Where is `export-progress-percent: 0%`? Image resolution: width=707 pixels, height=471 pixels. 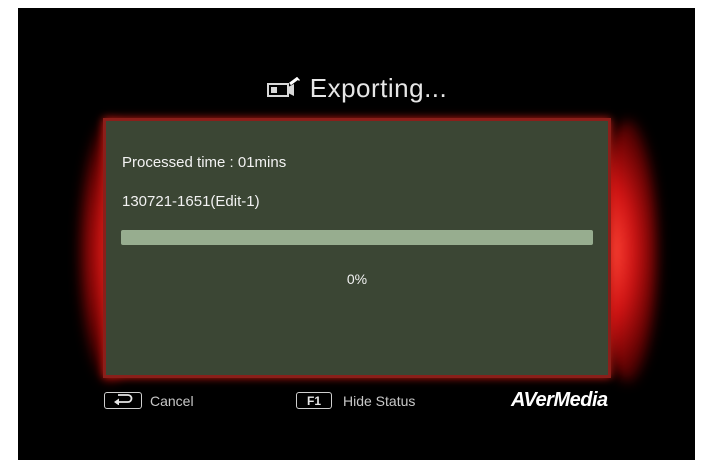 export-progress-percent: 0% is located at coordinates (357, 279).